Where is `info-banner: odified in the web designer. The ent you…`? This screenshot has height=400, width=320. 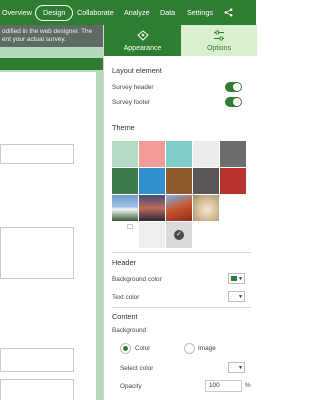 info-banner: odified in the web designer. The ent you… is located at coordinates (51, 36).